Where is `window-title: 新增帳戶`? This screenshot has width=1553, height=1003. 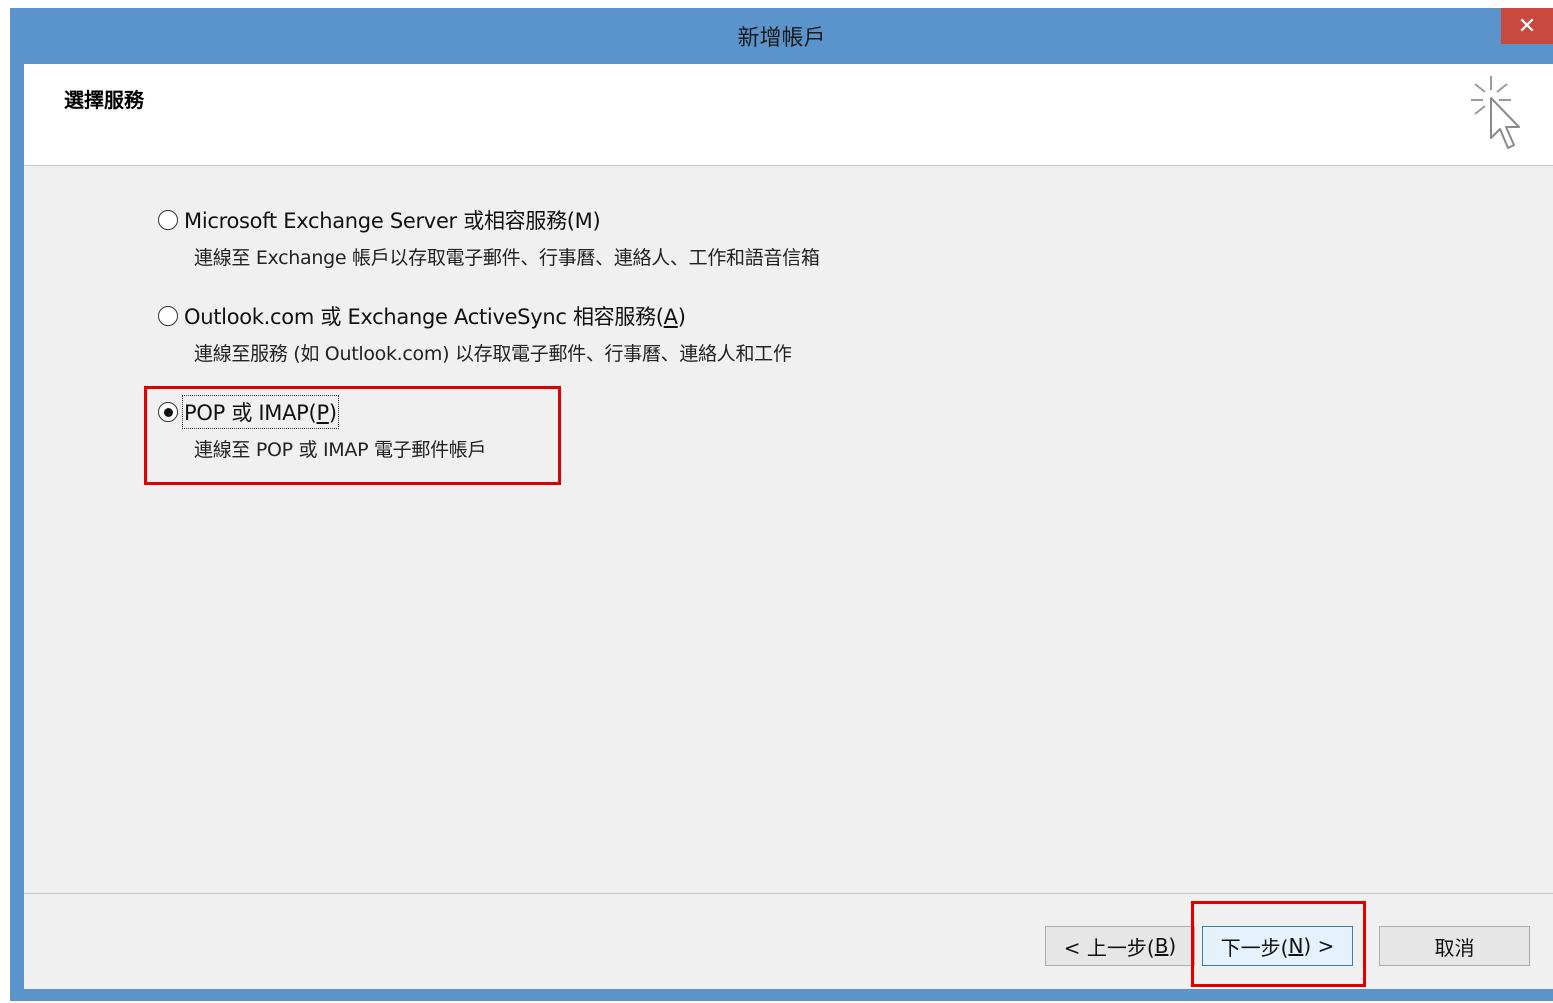
window-title: 新增帳戶 is located at coordinates (781, 38).